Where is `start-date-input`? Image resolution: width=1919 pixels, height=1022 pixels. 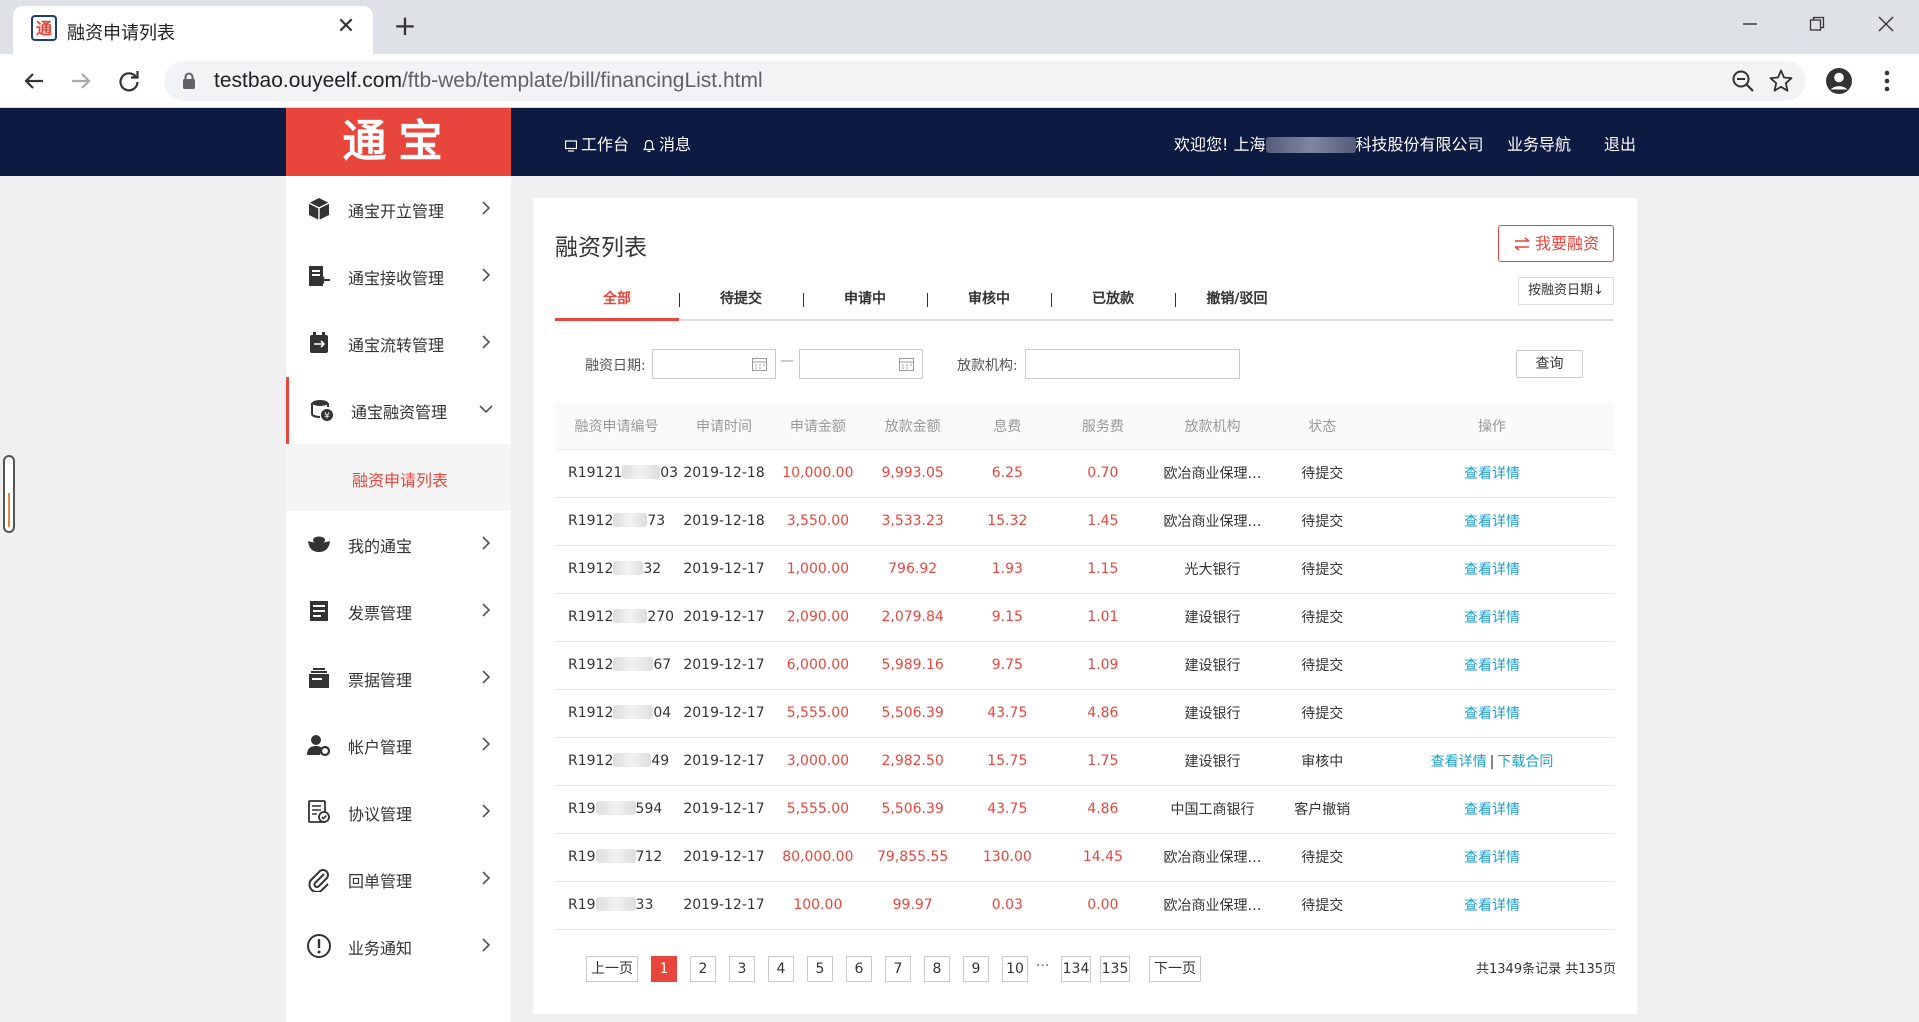
start-date-input is located at coordinates (714, 364).